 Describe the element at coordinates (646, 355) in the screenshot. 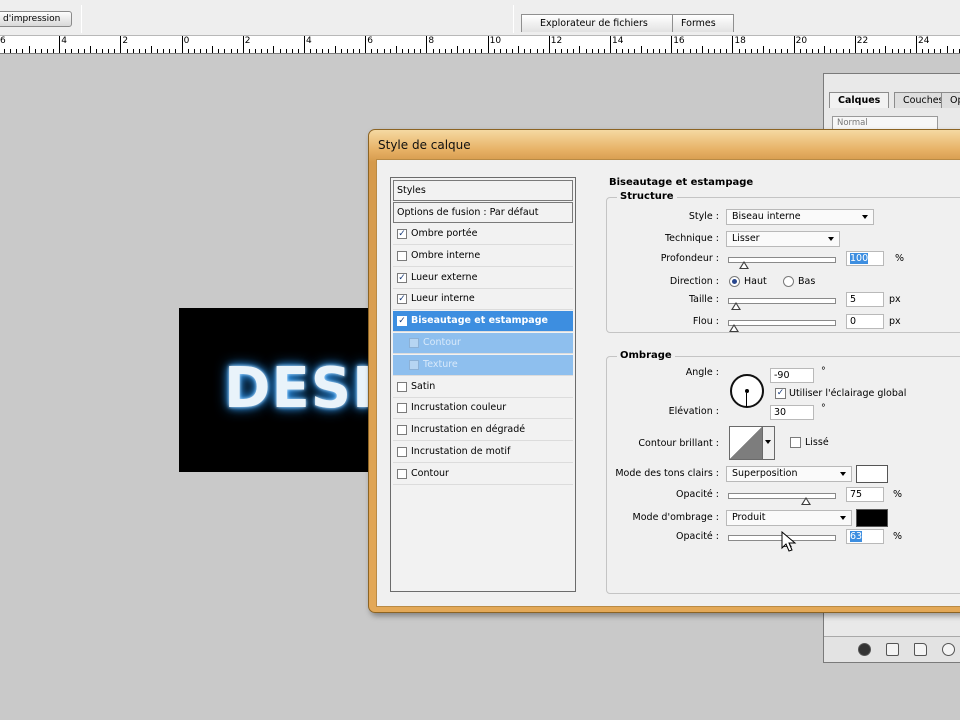

I see `shading-title: Ombrage` at that location.